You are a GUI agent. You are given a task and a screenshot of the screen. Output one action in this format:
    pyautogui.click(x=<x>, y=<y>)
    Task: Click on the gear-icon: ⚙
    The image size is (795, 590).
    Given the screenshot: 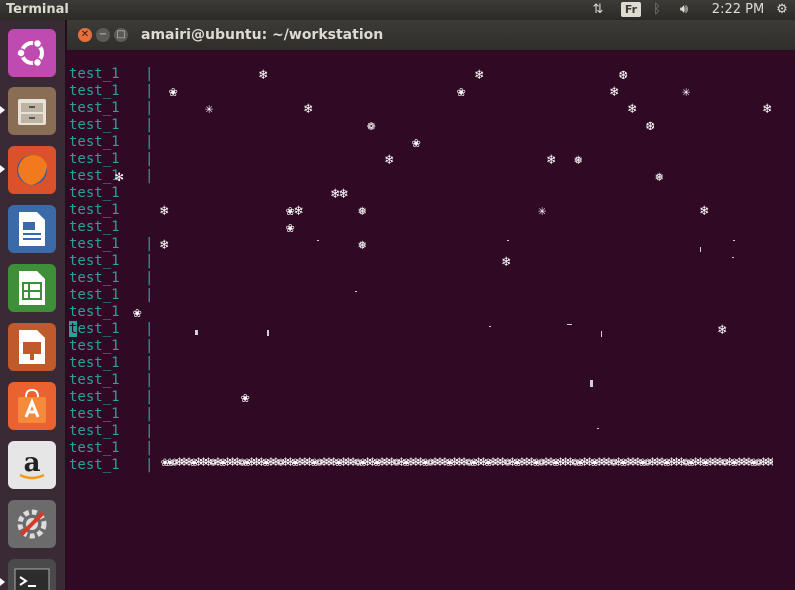 What is the action you would take?
    pyautogui.click(x=782, y=10)
    